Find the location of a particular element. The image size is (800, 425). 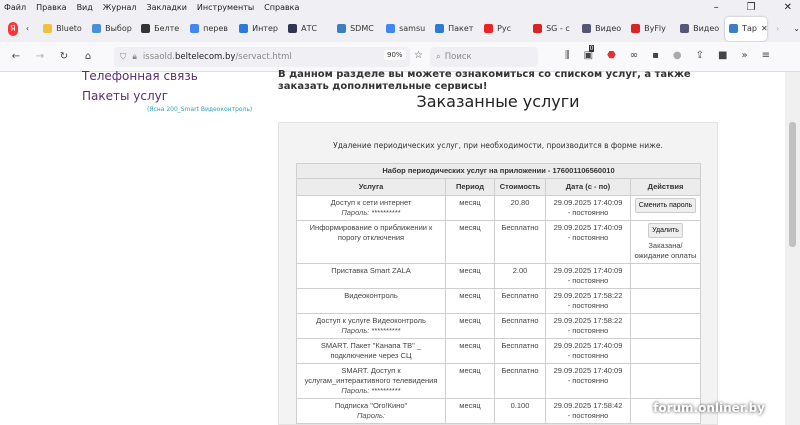

back-button: ← is located at coordinates (16, 56).